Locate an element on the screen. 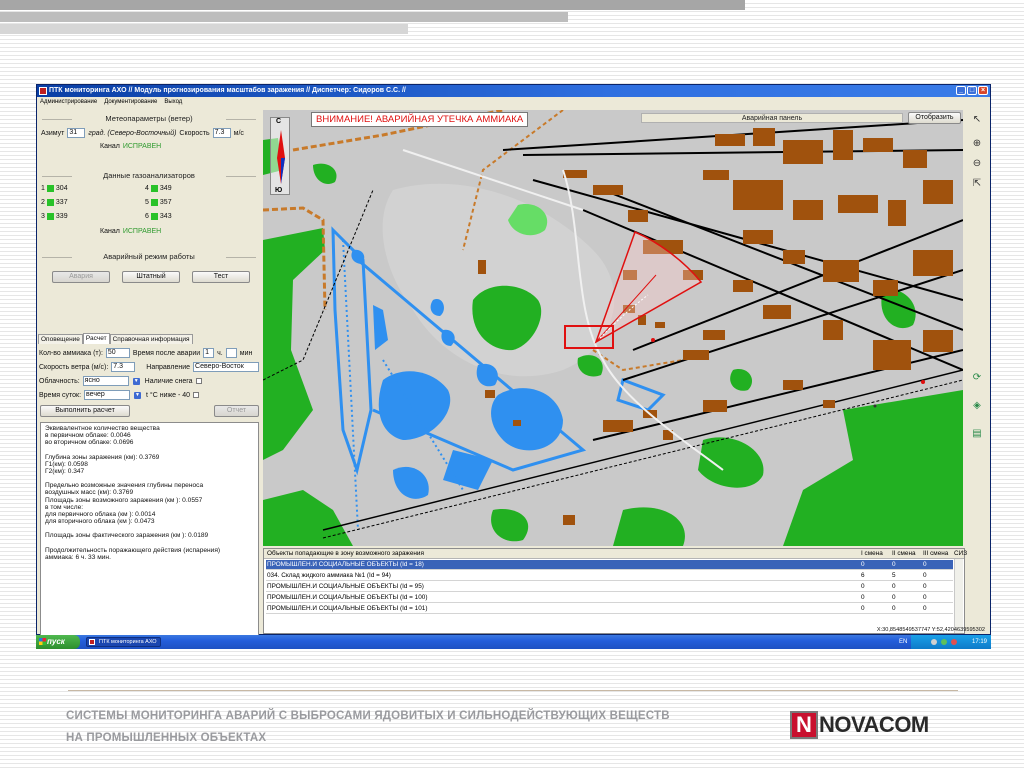 The image size is (1024, 768). object-count: 5 is located at coordinates (894, 575).